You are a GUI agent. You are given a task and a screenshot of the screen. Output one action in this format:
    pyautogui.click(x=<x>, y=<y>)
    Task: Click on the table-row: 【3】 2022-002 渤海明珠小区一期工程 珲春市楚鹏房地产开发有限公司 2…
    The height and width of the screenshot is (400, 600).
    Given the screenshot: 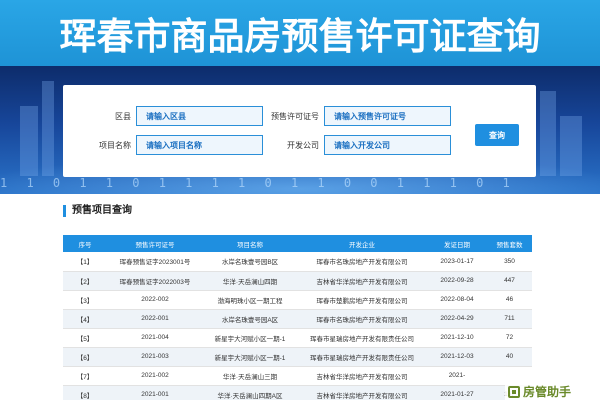 What is the action you would take?
    pyautogui.click(x=297, y=300)
    